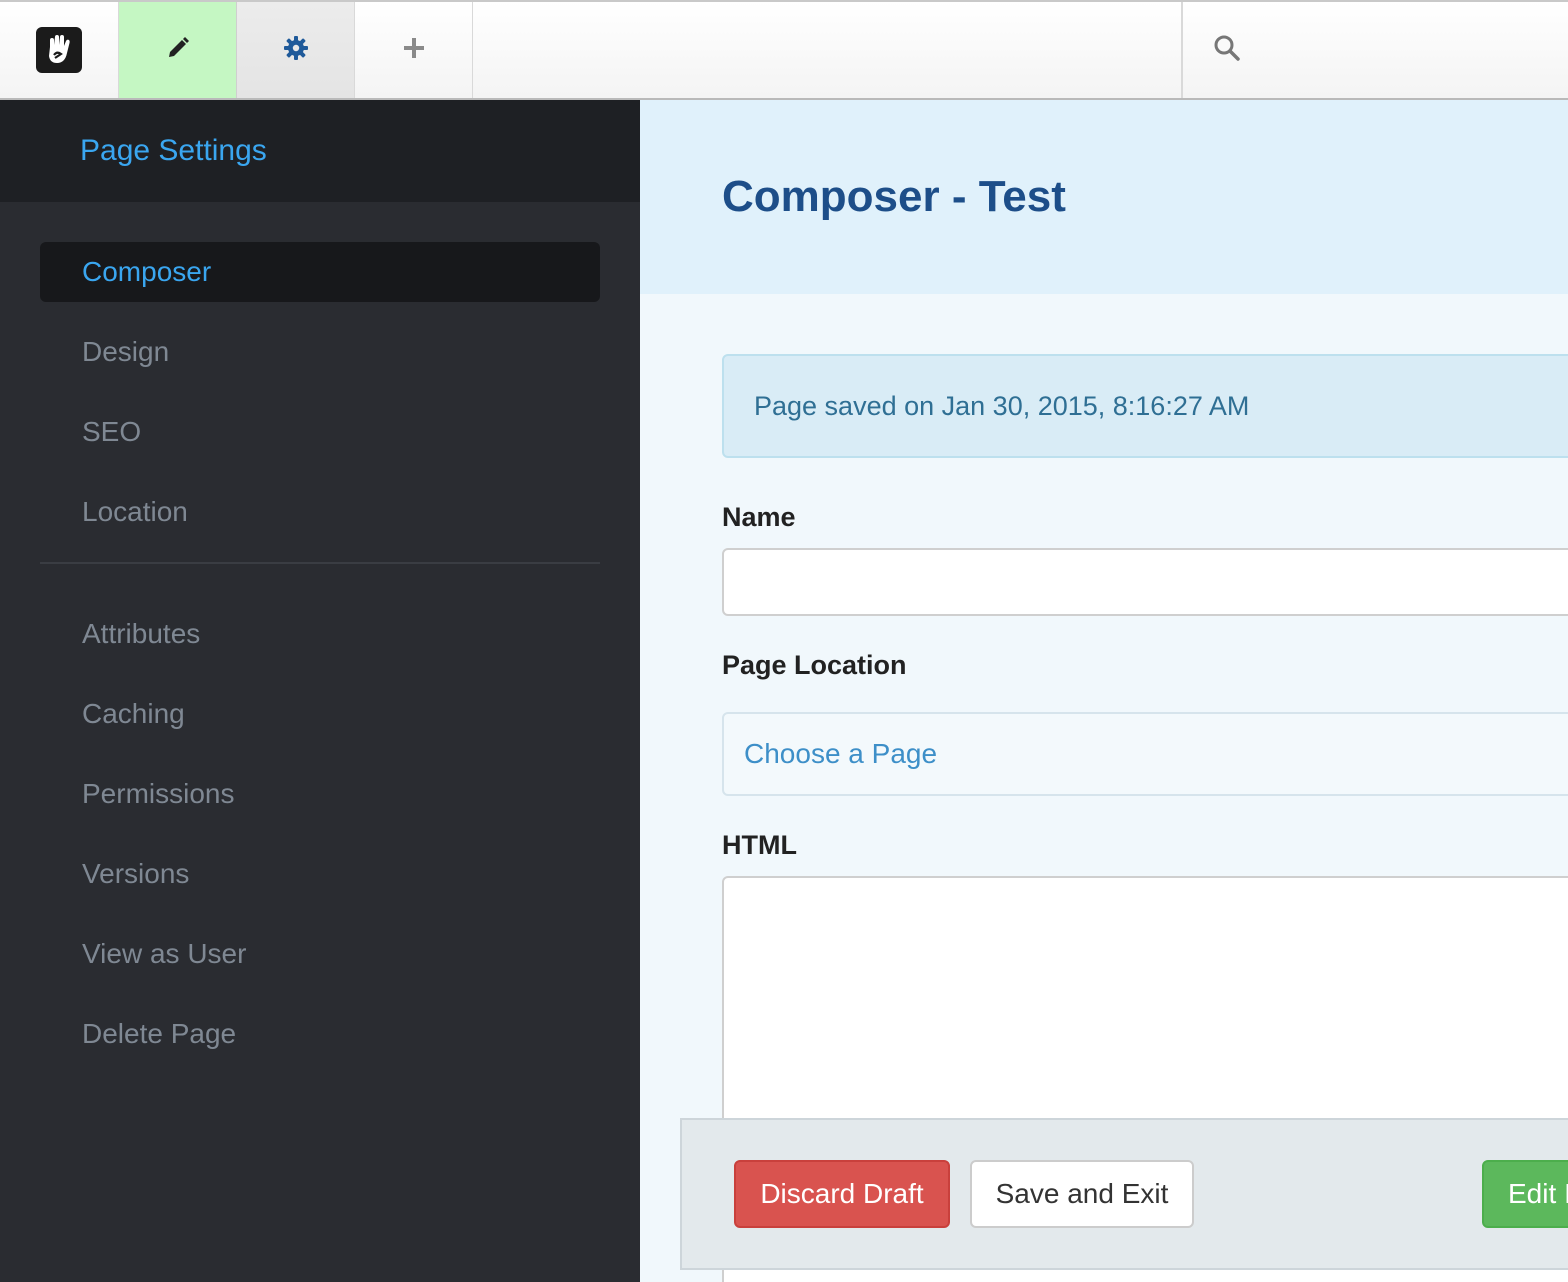  I want to click on sidebar-header: Page Settings, so click(320, 151).